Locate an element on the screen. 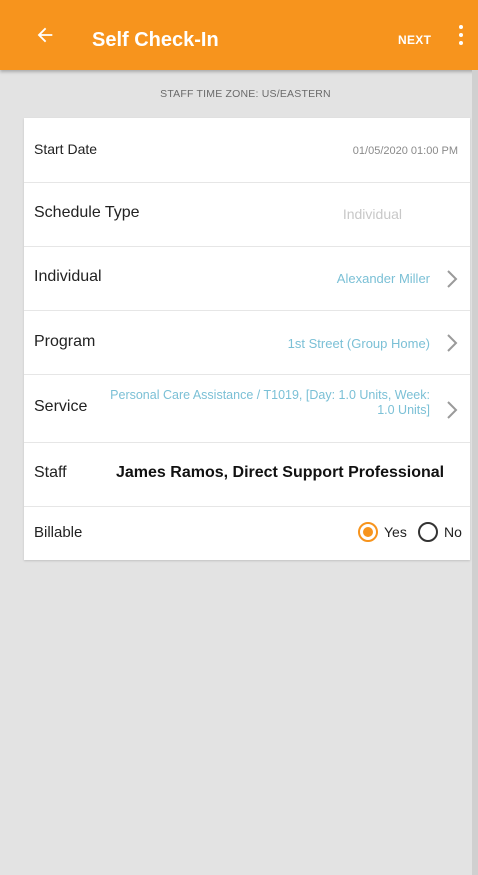  individual-label: Individual is located at coordinates (68, 276).